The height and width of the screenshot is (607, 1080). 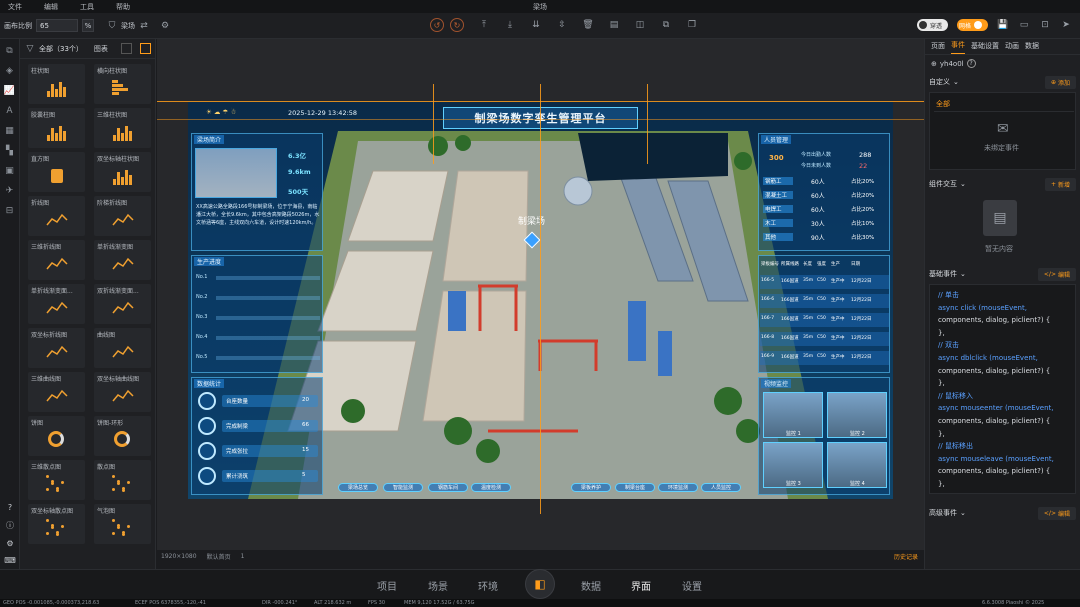 I want to click on component-card: 双坐标轴柱状图, so click(x=122, y=172).